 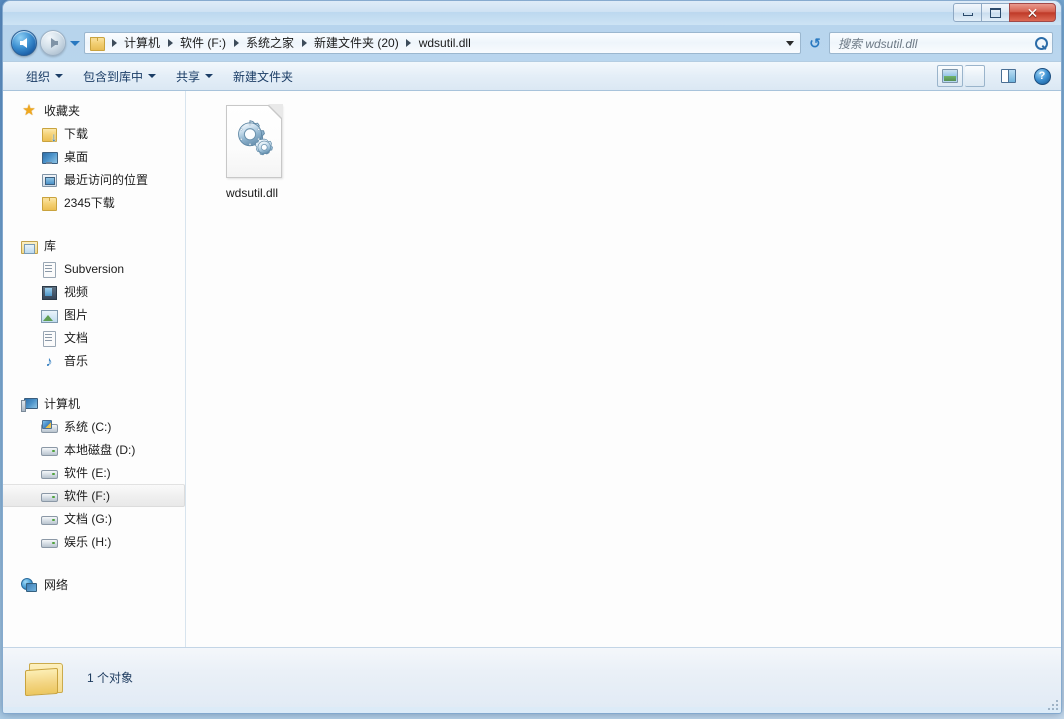 I want to click on minimize-icon, so click(x=967, y=14).